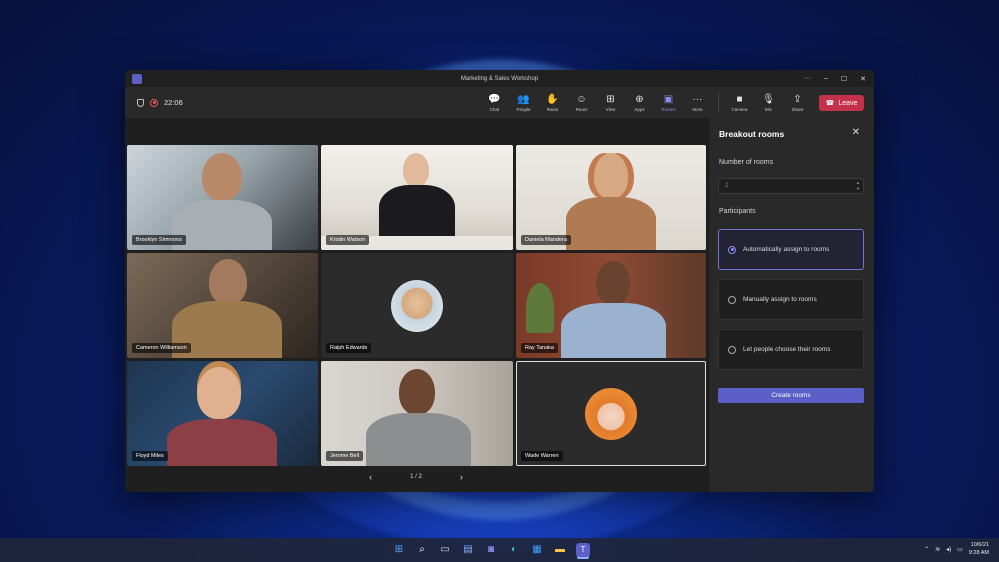 The width and height of the screenshot is (999, 562). I want to click on video-tile: Ray Tanaka, so click(611, 305).